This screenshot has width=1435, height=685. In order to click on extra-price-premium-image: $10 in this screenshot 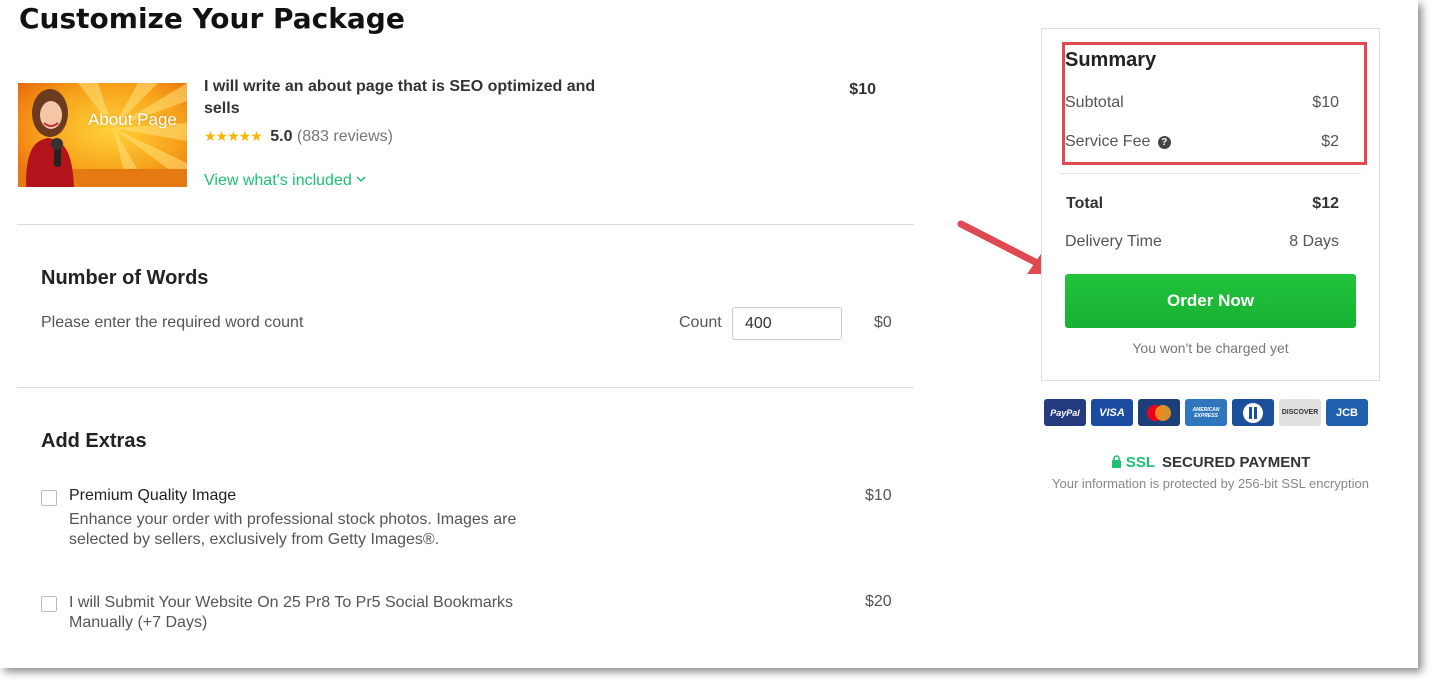, I will do `click(878, 495)`.